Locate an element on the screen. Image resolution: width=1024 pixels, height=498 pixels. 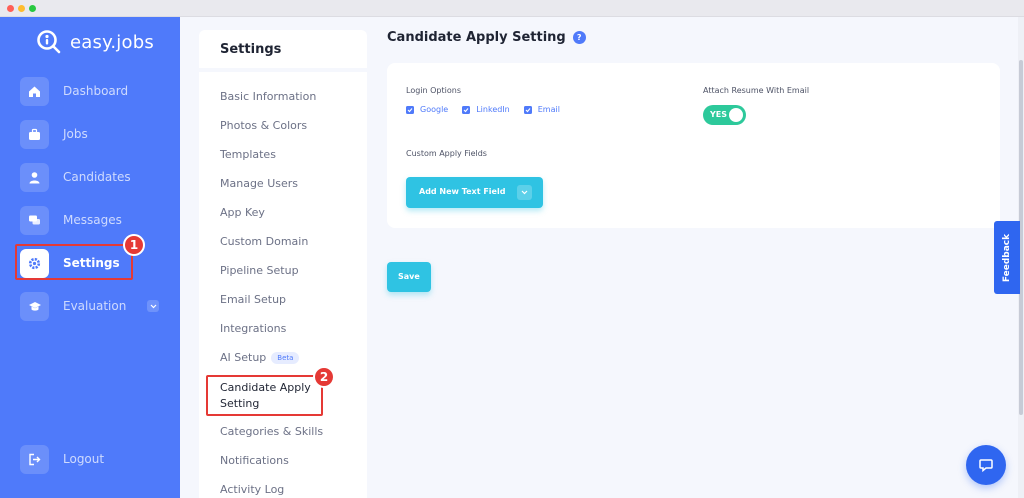
toggle-knob is located at coordinates (736, 115).